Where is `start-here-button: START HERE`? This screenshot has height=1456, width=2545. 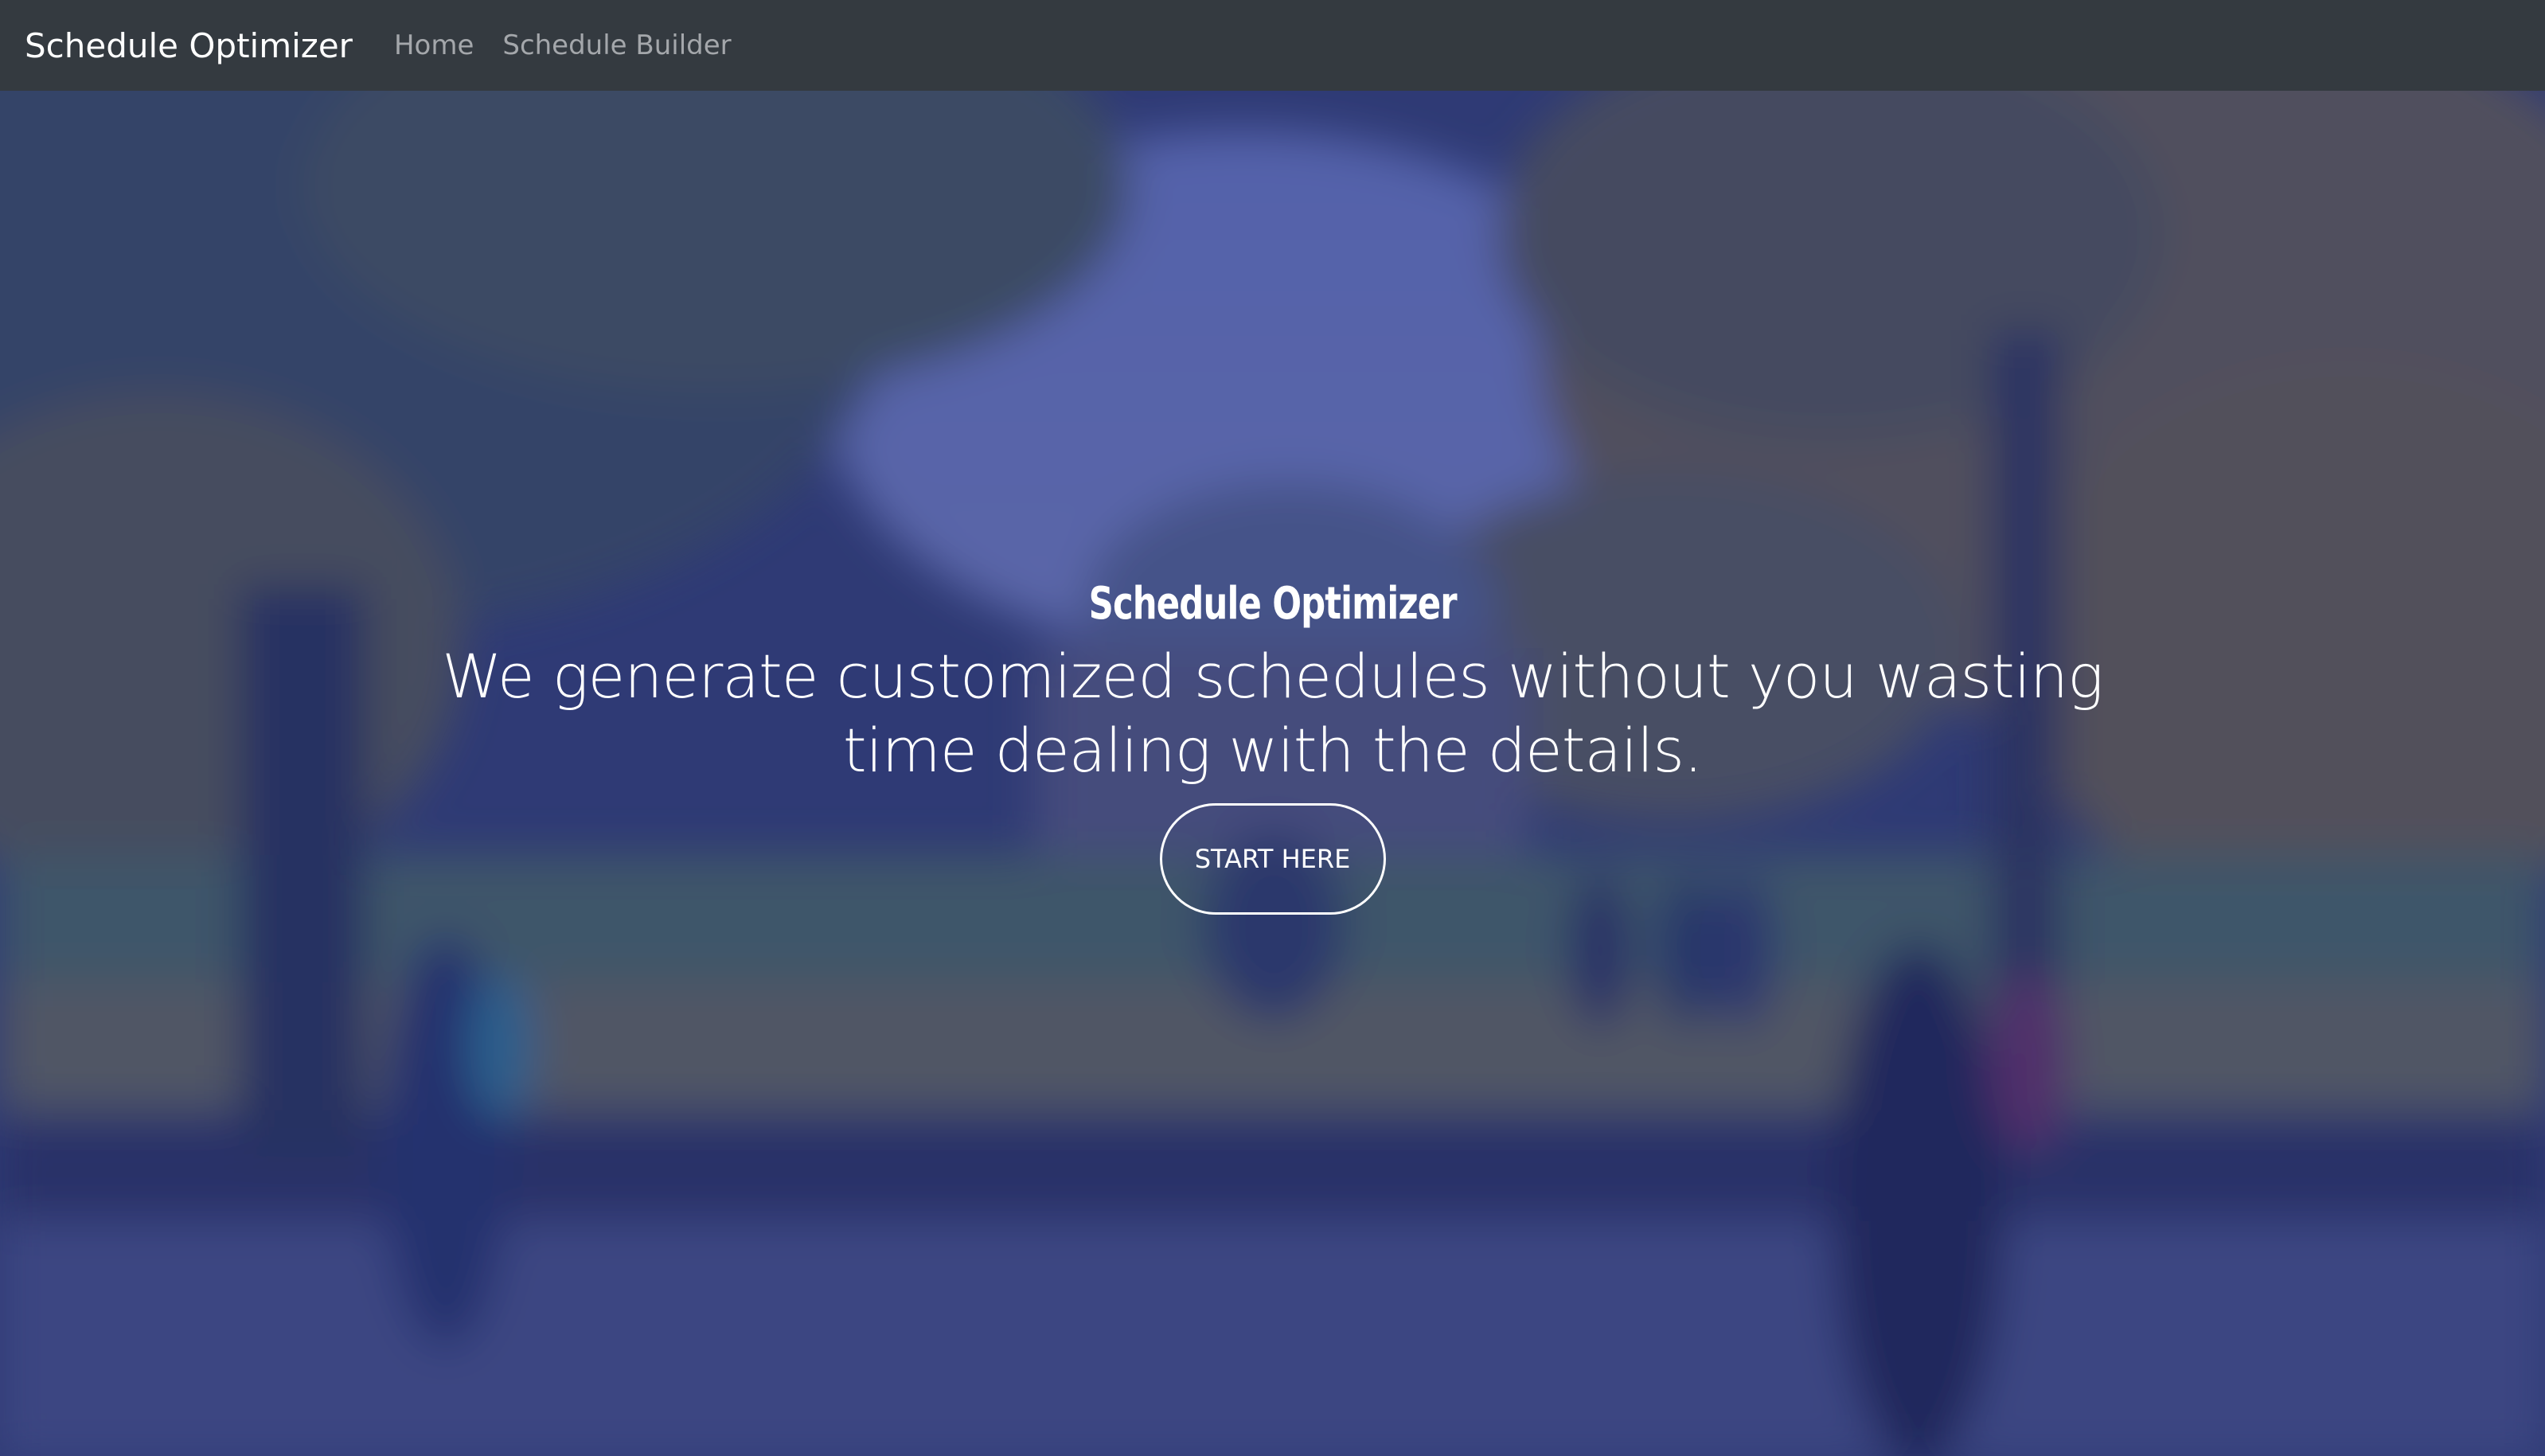 start-here-button: START HERE is located at coordinates (1272, 859).